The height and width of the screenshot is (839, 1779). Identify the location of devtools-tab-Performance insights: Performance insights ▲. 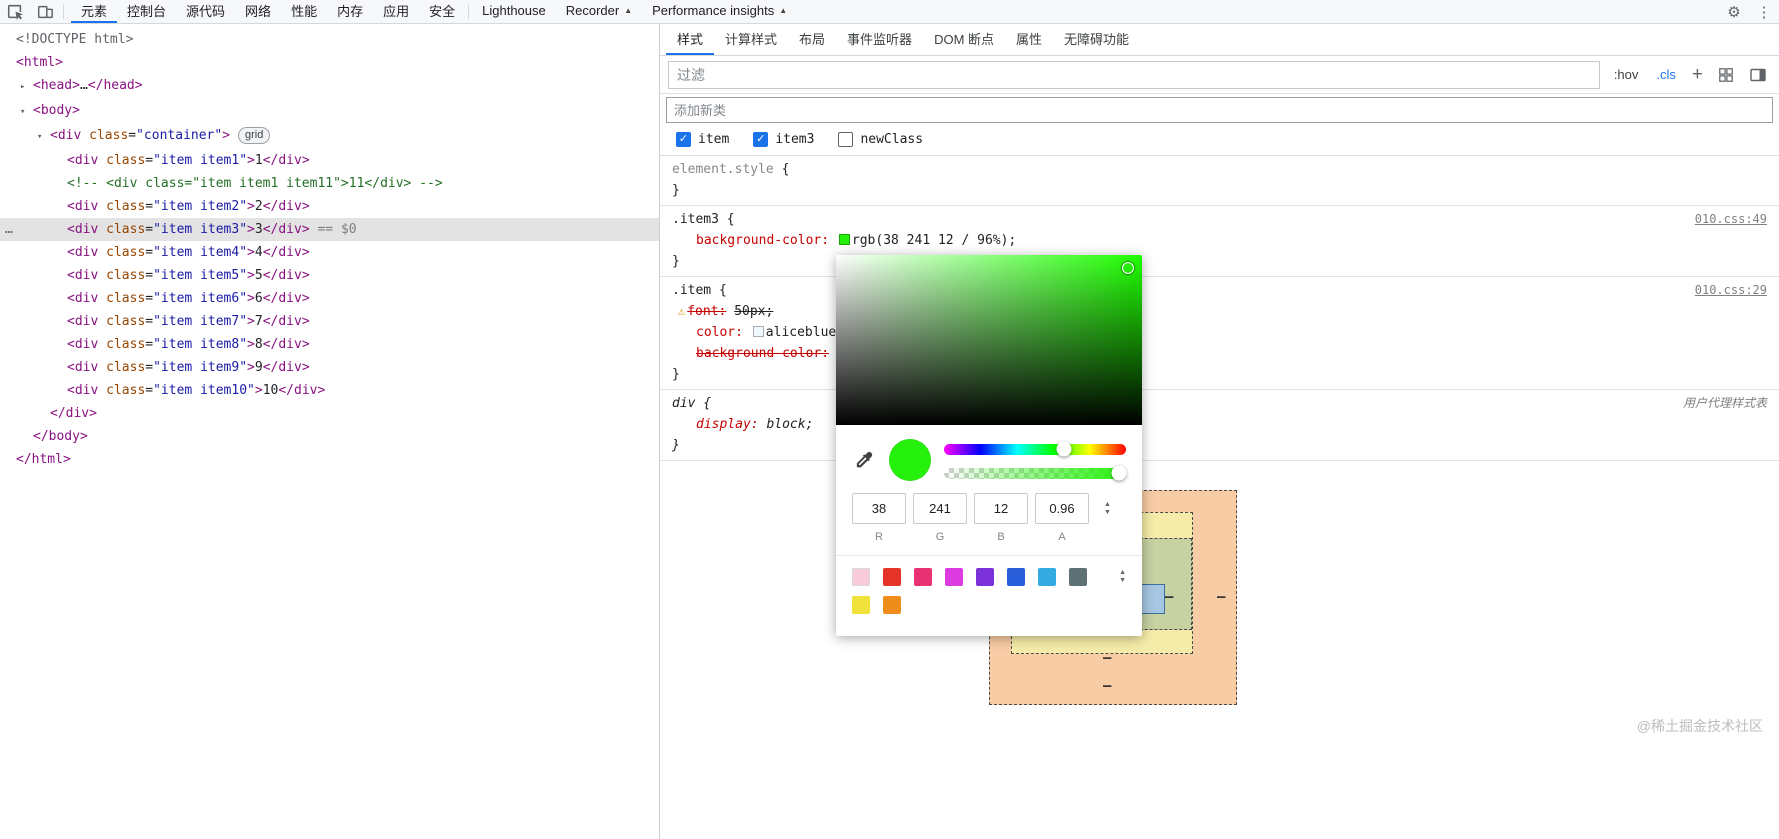
(719, 11).